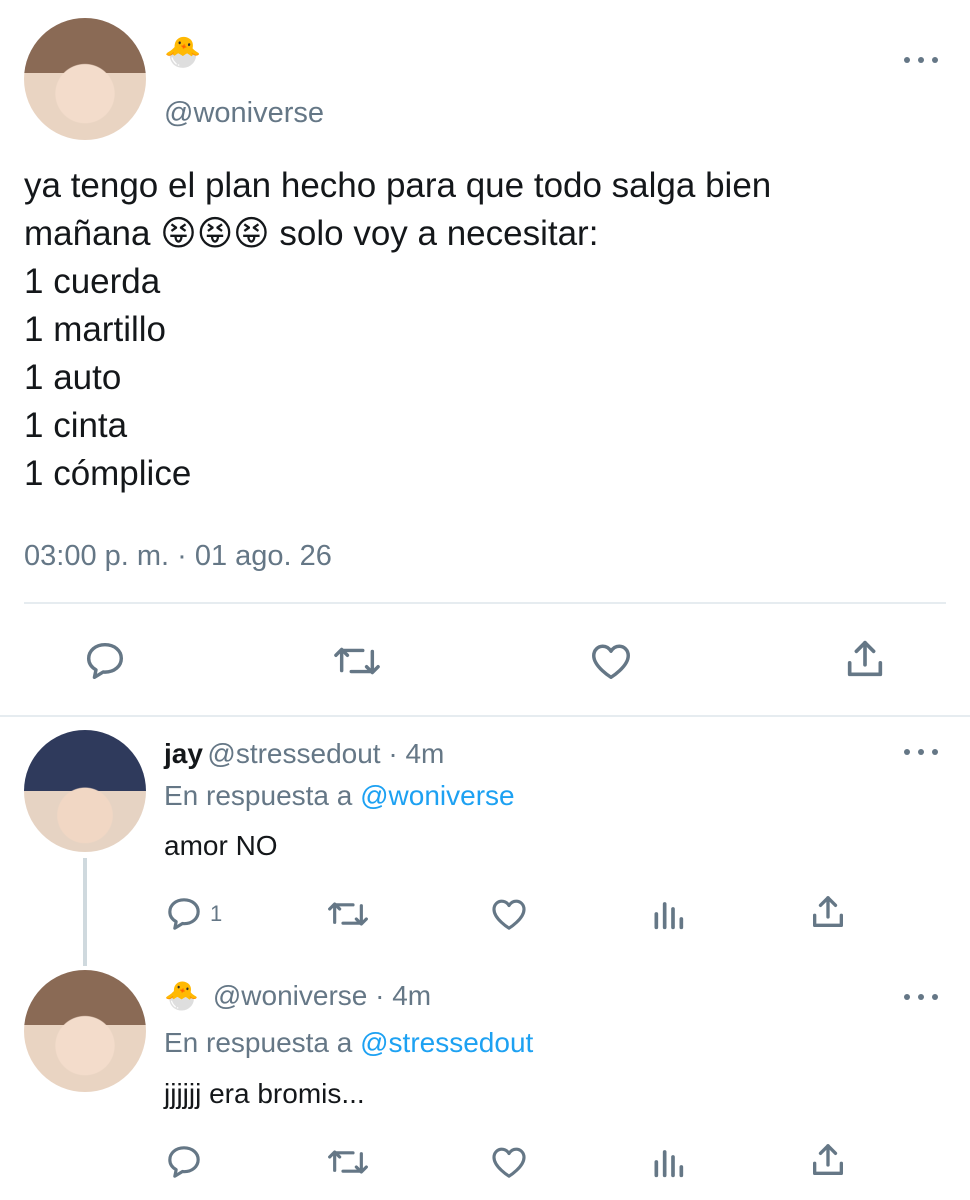  I want to click on reply-2-like-button, so click(509, 1162).